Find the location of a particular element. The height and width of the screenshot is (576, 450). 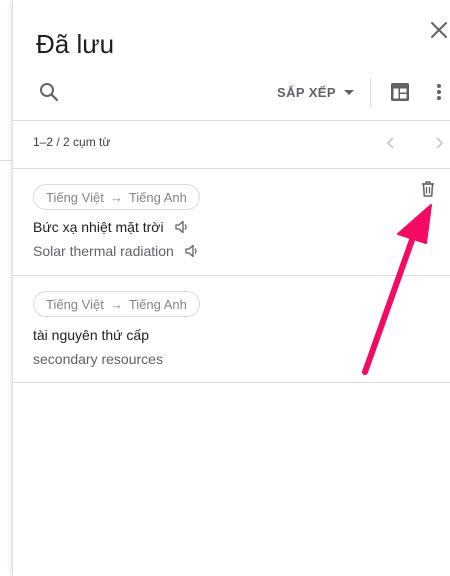

background-divider is located at coordinates (6, 160).